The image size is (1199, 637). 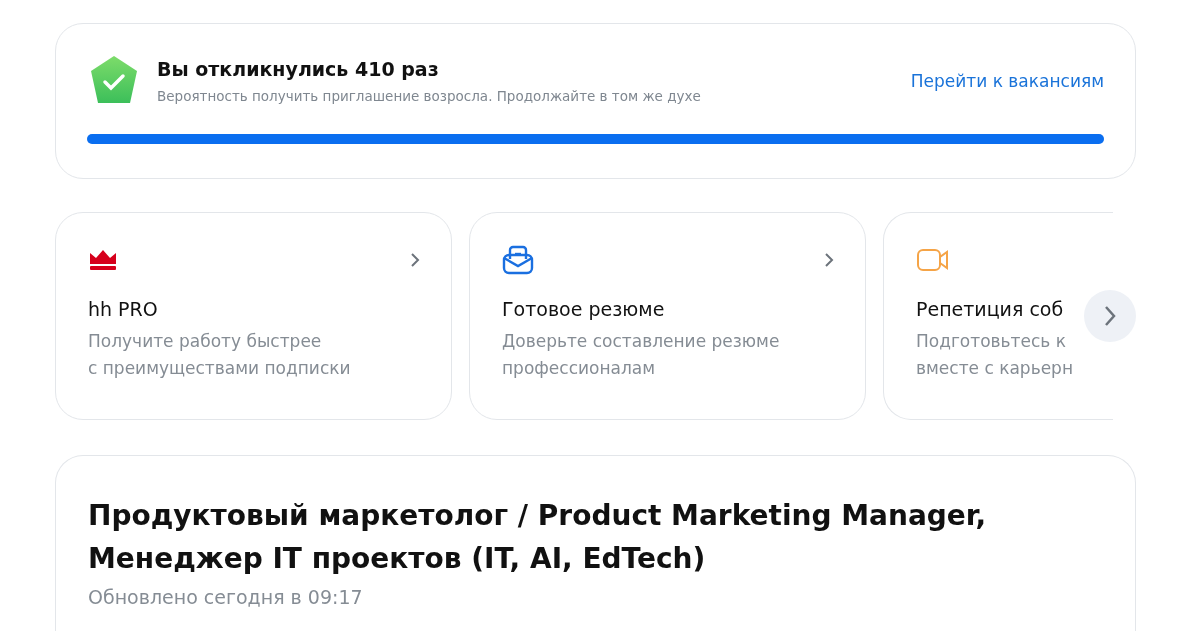 What do you see at coordinates (990, 309) in the screenshot?
I see `service-title: Репетиция соб` at bounding box center [990, 309].